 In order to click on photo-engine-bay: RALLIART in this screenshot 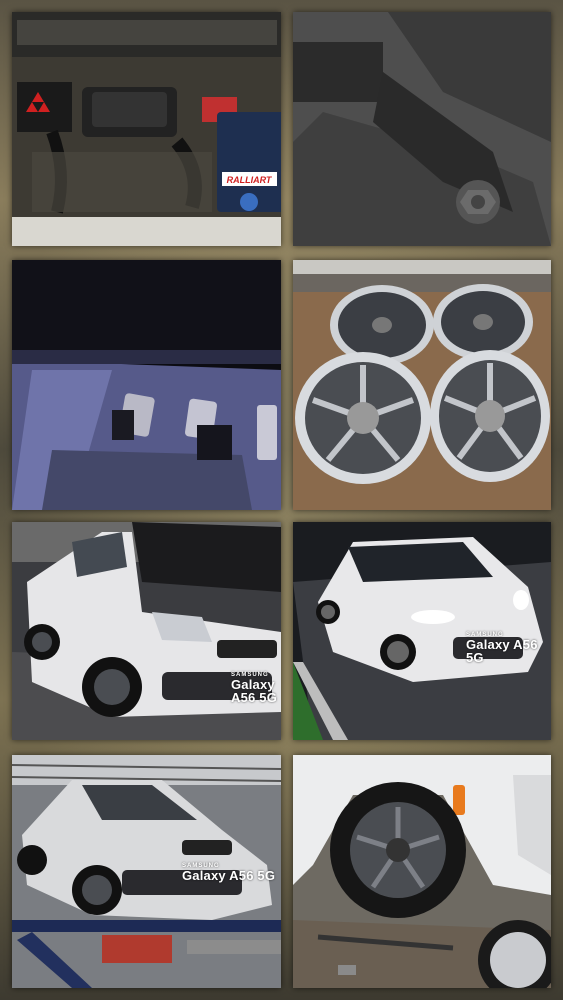, I will do `click(146, 129)`.